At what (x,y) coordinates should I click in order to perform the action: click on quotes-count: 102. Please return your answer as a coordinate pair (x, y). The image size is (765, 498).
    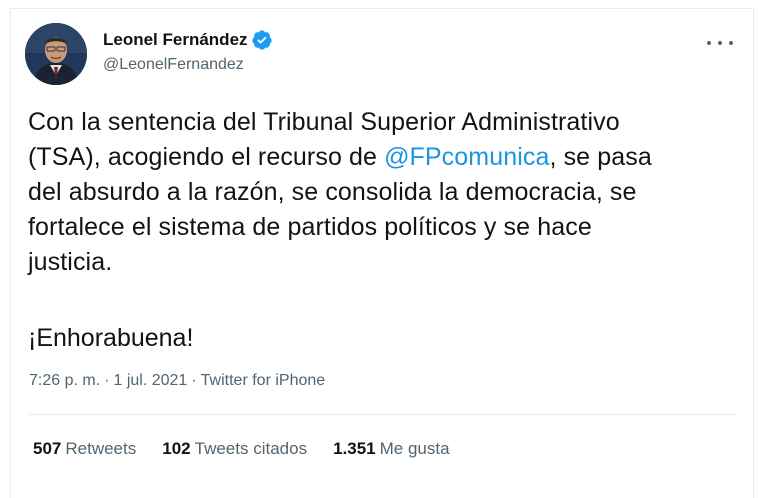
    Looking at the image, I should click on (176, 448).